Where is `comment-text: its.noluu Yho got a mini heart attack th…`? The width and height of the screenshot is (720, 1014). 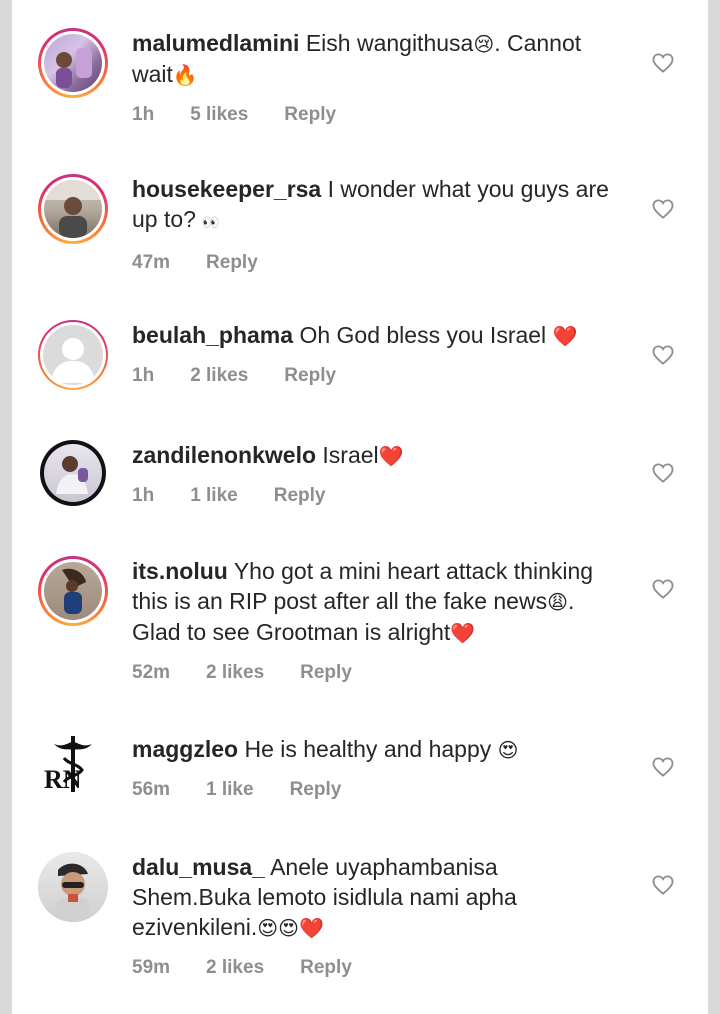 comment-text: its.noluu Yho got a mini heart attack th… is located at coordinates (379, 602).